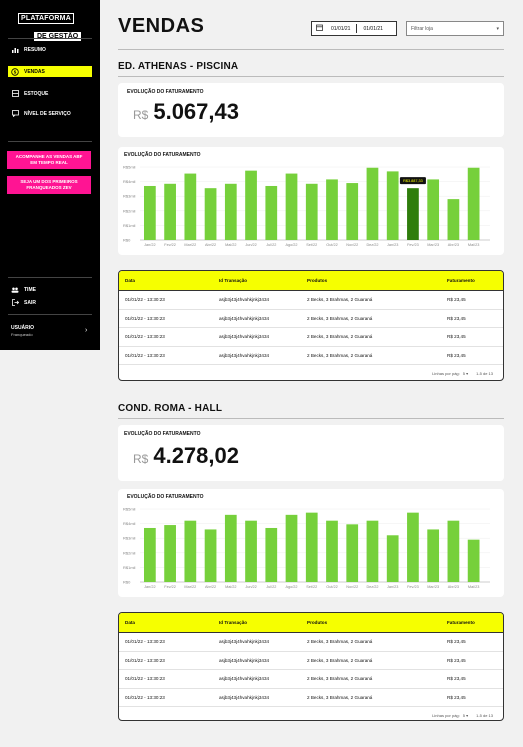  I want to click on currency-symbol: R$, so click(141, 459).